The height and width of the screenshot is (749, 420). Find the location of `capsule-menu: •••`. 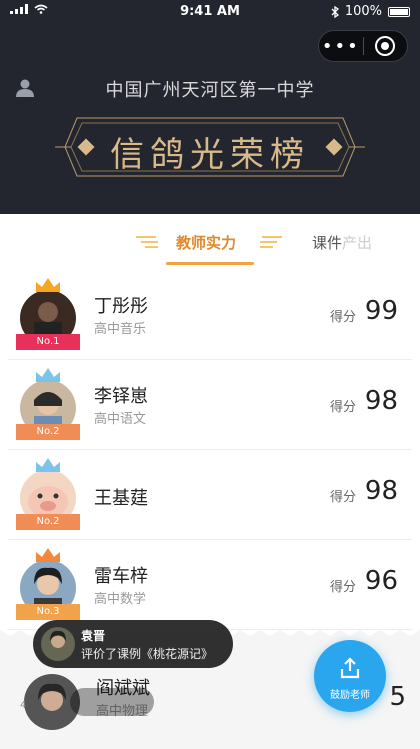

capsule-menu: ••• is located at coordinates (363, 46).